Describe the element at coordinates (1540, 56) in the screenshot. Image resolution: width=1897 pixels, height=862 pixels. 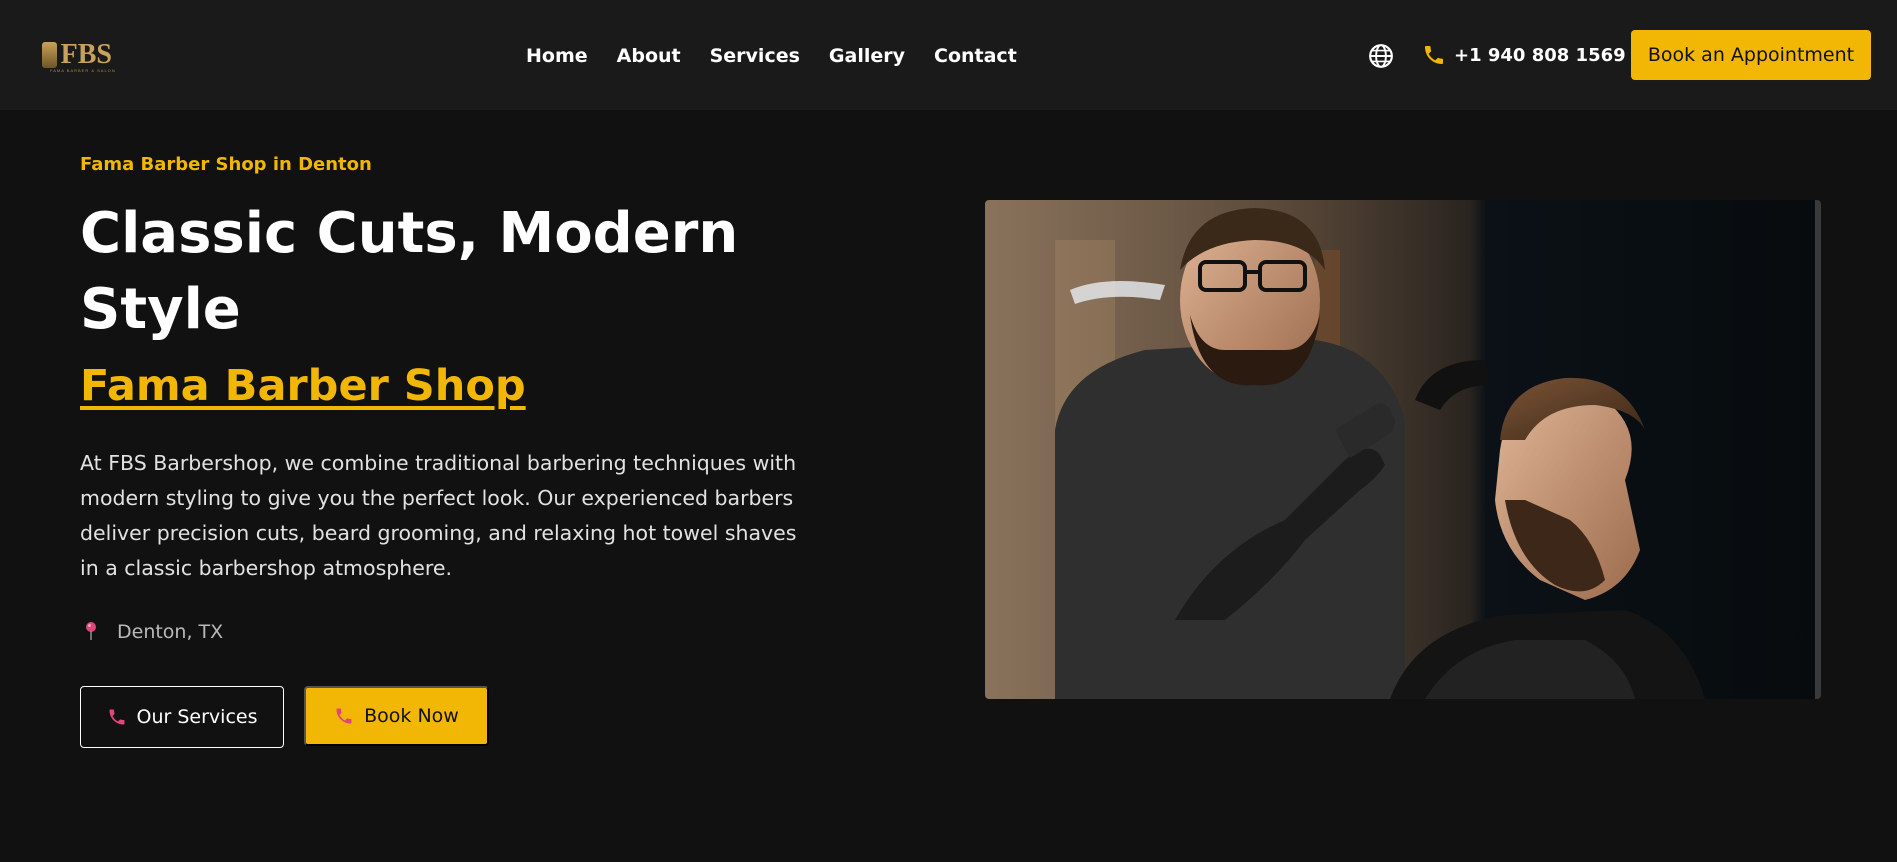
I see `header-phone-number: +1 940 808 1569` at that location.